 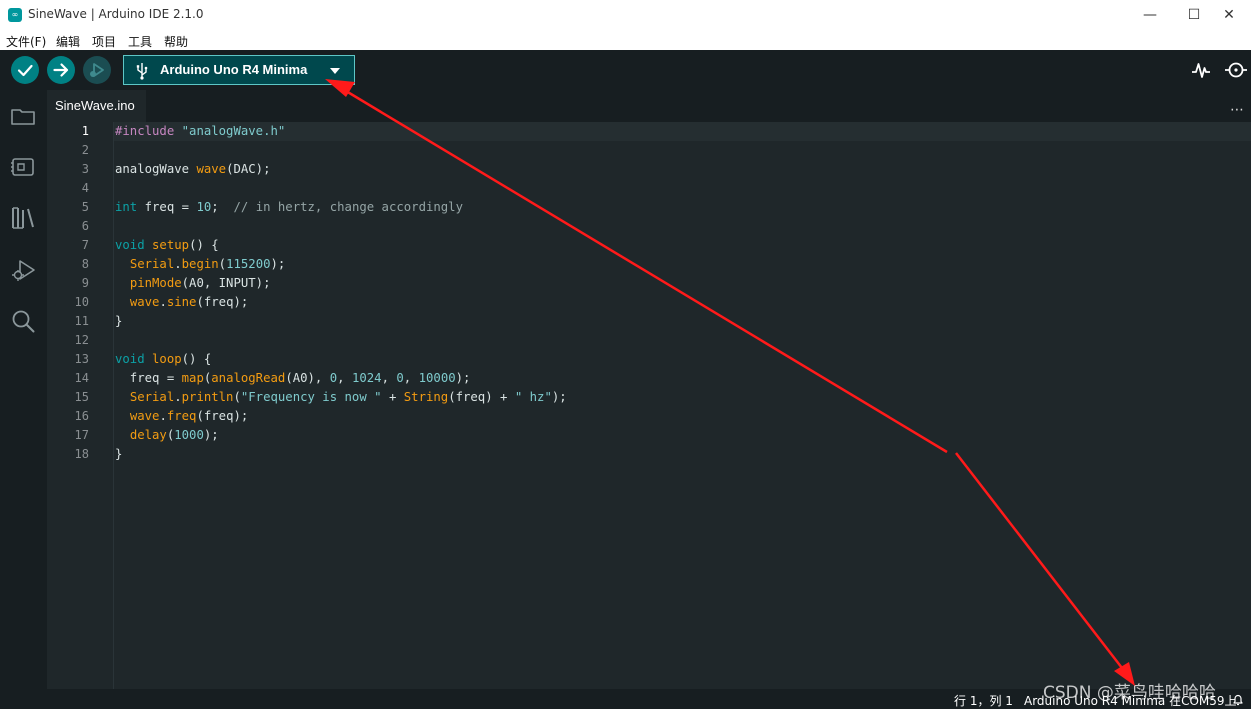 I want to click on upload-button, so click(x=61, y=70).